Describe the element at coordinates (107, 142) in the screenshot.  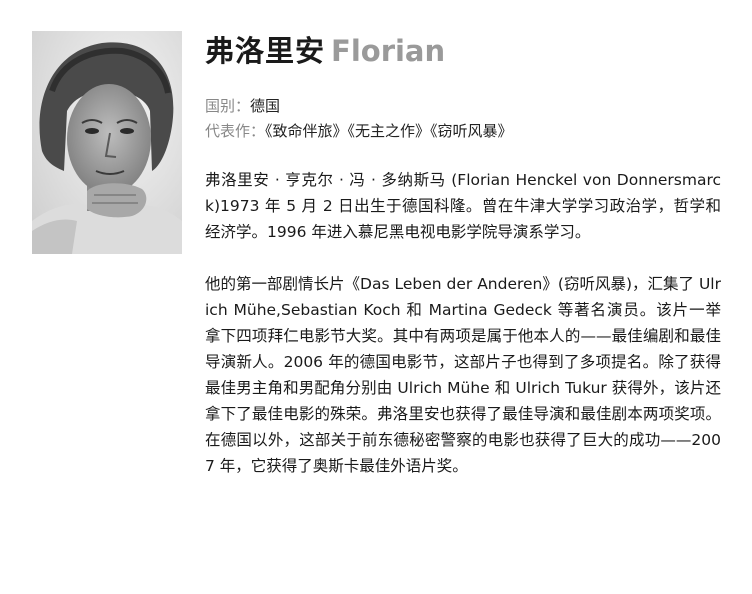
I see `portrait-photo` at that location.